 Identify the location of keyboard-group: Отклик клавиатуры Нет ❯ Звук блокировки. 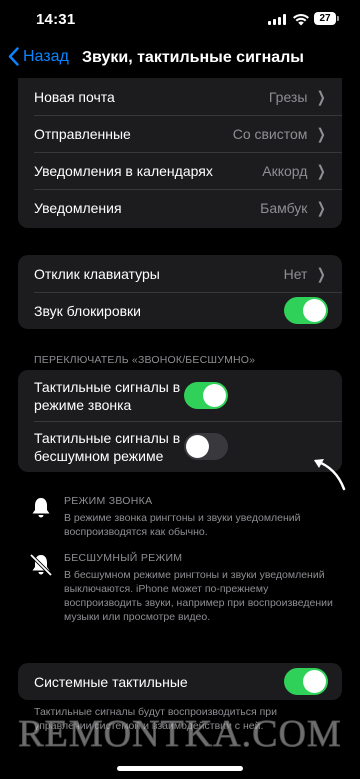
(180, 292).